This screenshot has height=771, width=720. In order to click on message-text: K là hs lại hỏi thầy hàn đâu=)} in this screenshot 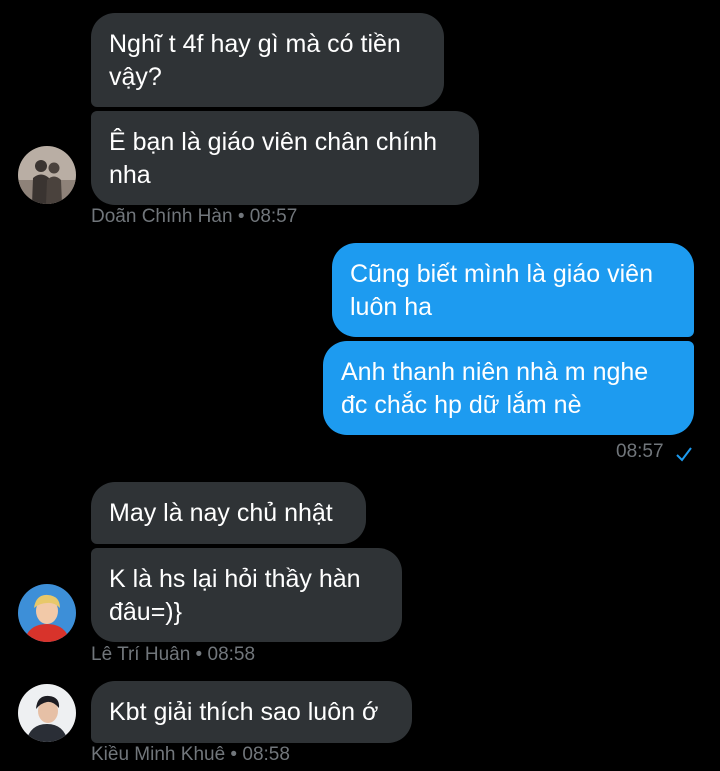, I will do `click(235, 595)`.